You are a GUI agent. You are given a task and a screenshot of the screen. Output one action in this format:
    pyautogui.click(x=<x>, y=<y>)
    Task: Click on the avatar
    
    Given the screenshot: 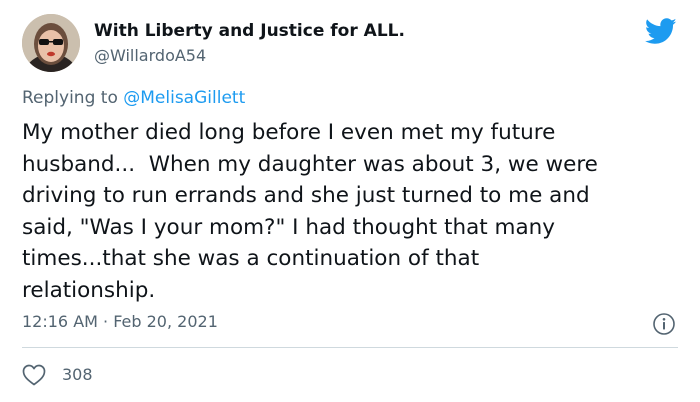 What is the action you would take?
    pyautogui.click(x=51, y=43)
    